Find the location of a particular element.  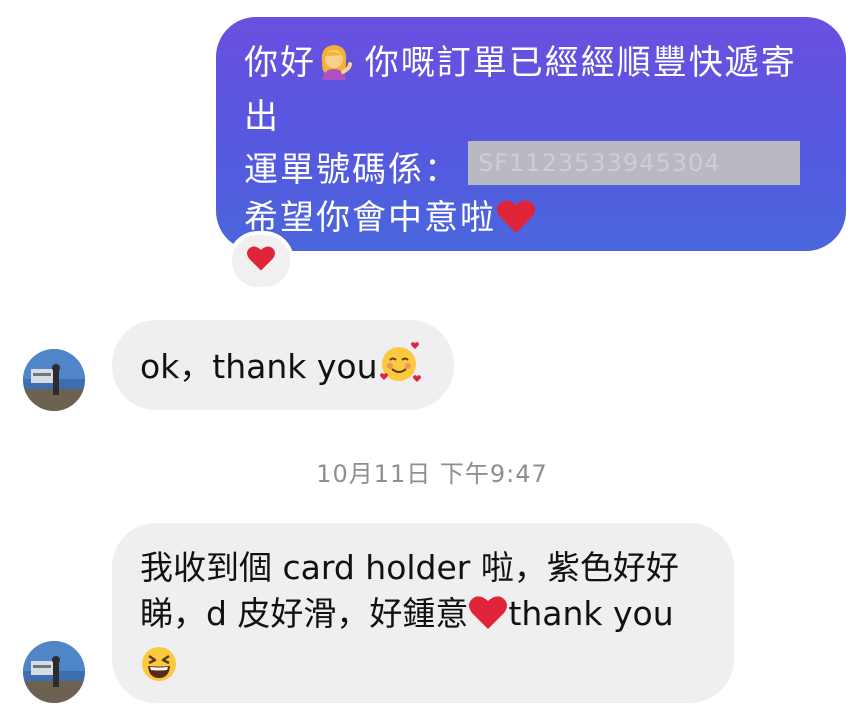

message-text: thank you is located at coordinates (591, 613).